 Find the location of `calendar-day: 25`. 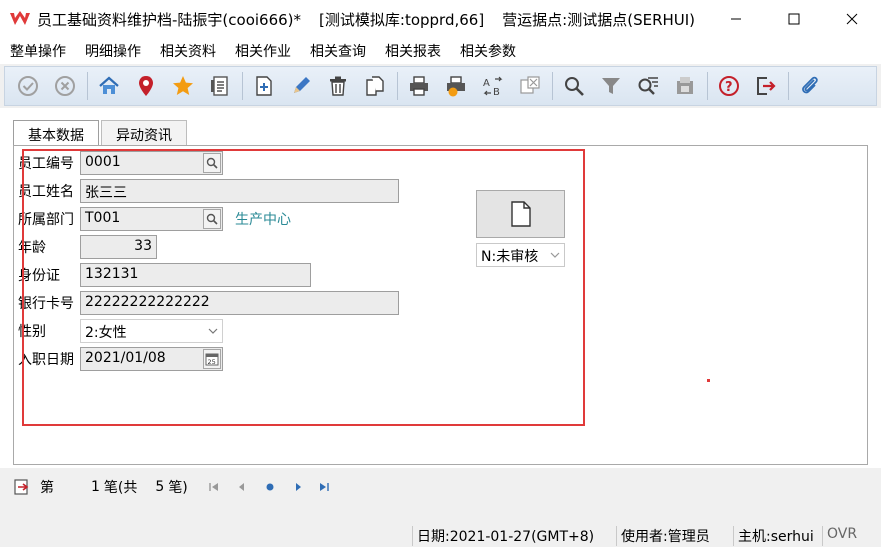

calendar-day: 25 is located at coordinates (212, 362).